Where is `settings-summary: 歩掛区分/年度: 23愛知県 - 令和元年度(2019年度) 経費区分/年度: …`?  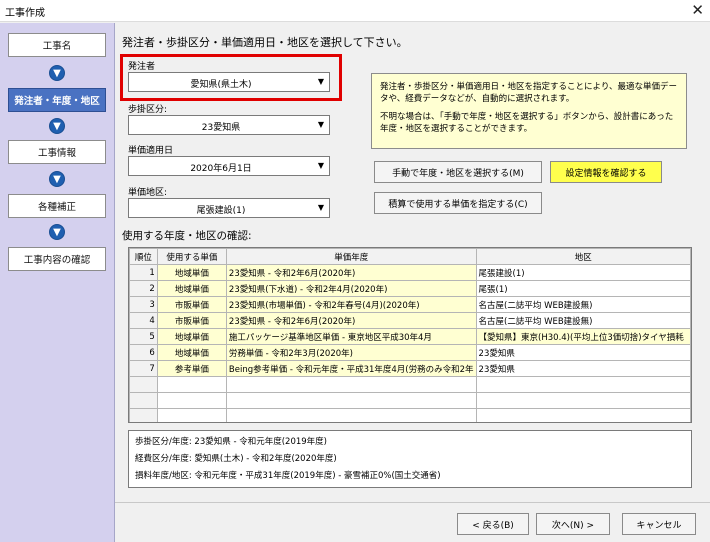 settings-summary: 歩掛区分/年度: 23愛知県 - 令和元年度(2019年度) 経費区分/年度: … is located at coordinates (410, 459).